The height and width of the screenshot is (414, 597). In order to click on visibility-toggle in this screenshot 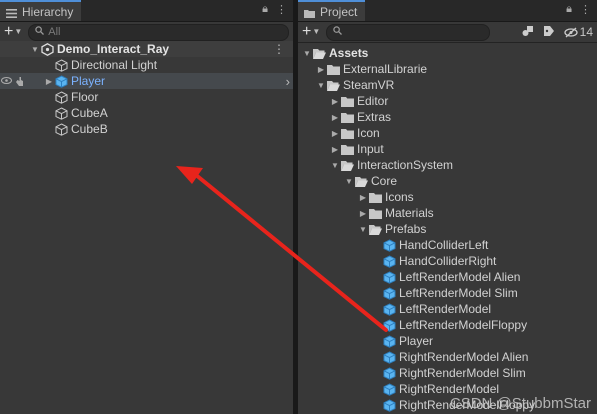, I will do `click(13, 81)`.